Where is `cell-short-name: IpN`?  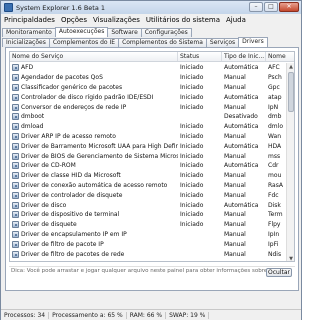 cell-short-name: IpN is located at coordinates (273, 107).